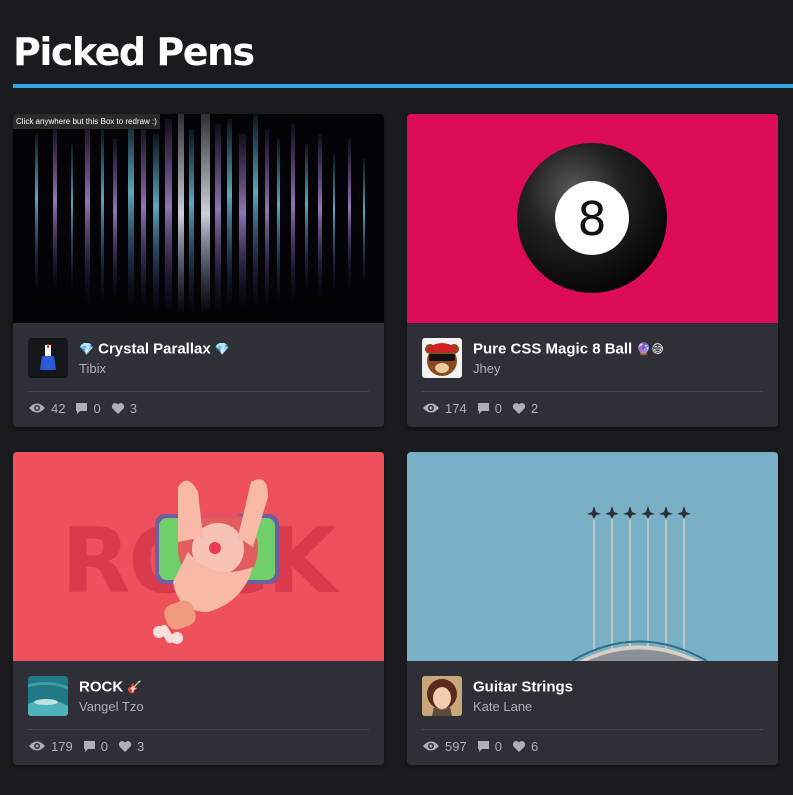 Image resolution: width=793 pixels, height=795 pixels. I want to click on redraw-hint: Click anywhere but this Box to redraw :), so click(86, 121).